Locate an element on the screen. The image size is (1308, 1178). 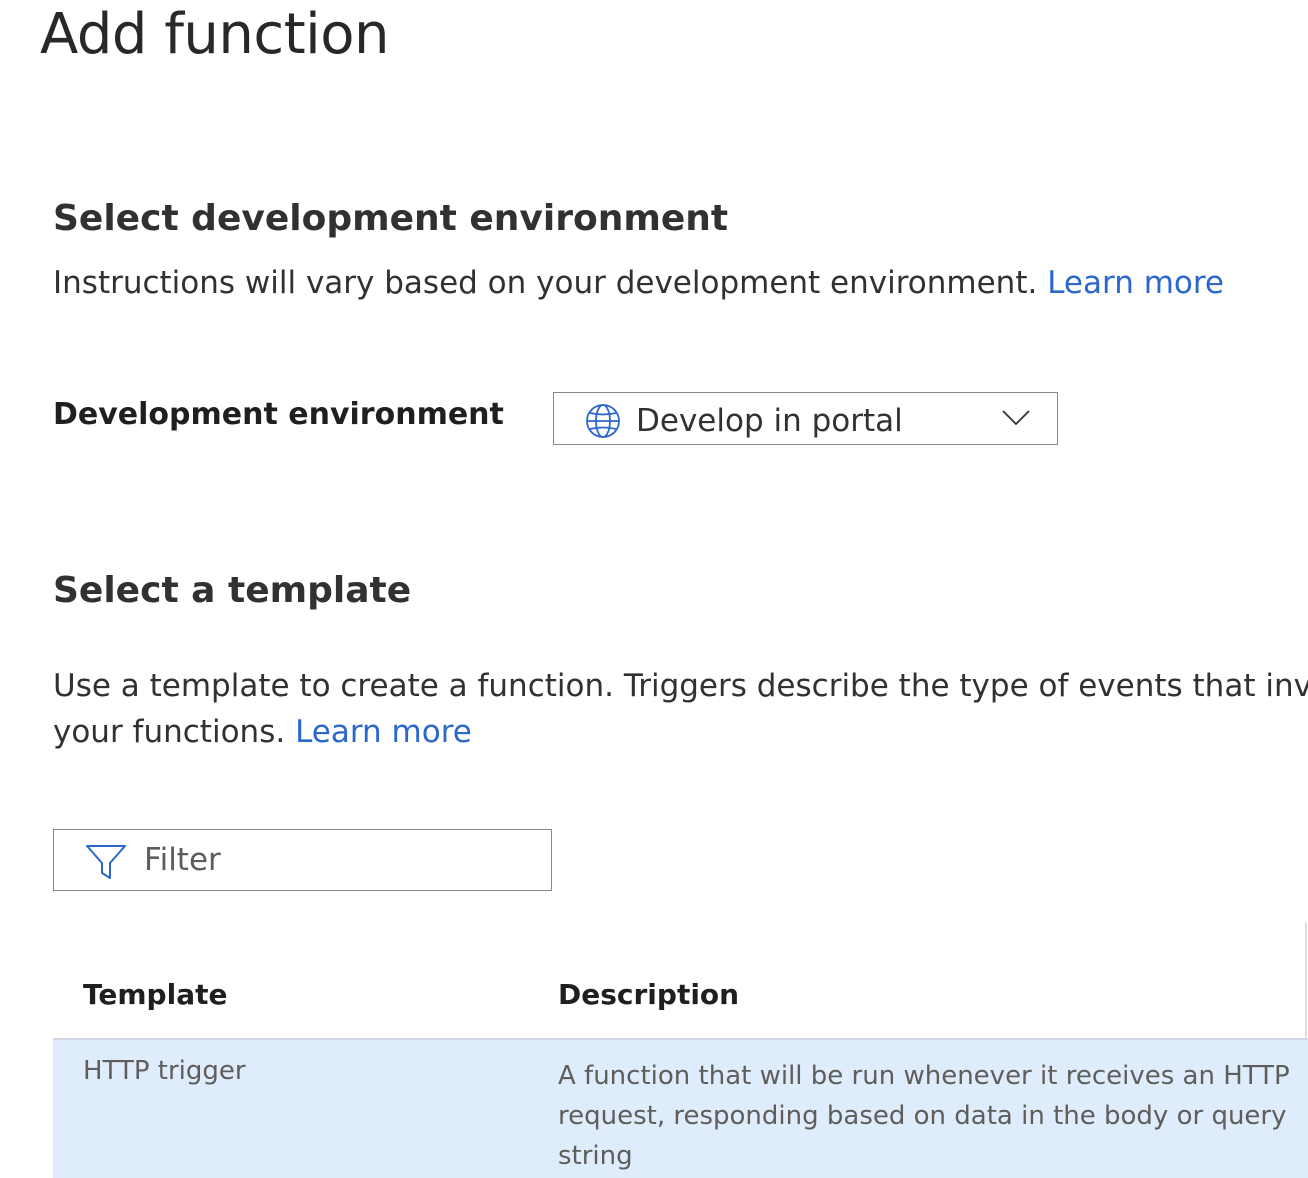
column-header-description: Description is located at coordinates (648, 994).